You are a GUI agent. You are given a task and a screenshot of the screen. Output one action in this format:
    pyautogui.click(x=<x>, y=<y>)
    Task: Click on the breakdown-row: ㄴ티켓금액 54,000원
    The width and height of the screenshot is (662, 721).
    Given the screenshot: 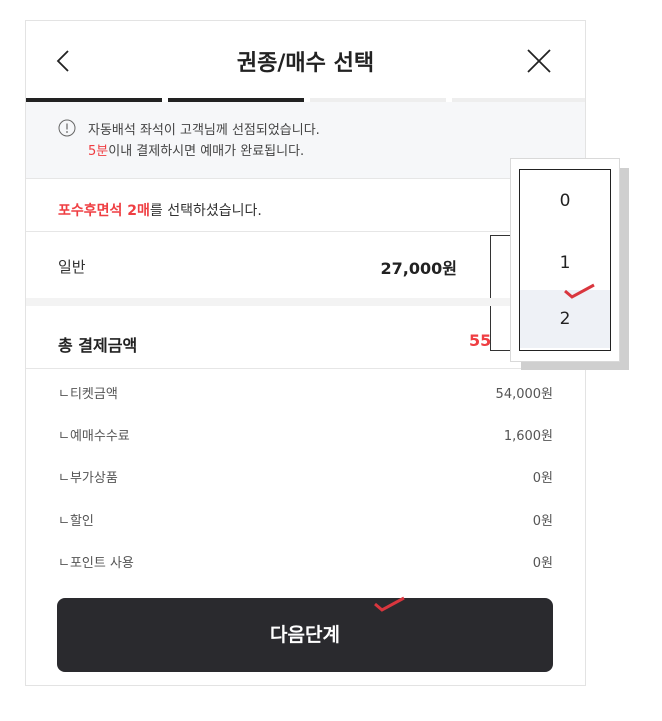 What is the action you would take?
    pyautogui.click(x=305, y=393)
    